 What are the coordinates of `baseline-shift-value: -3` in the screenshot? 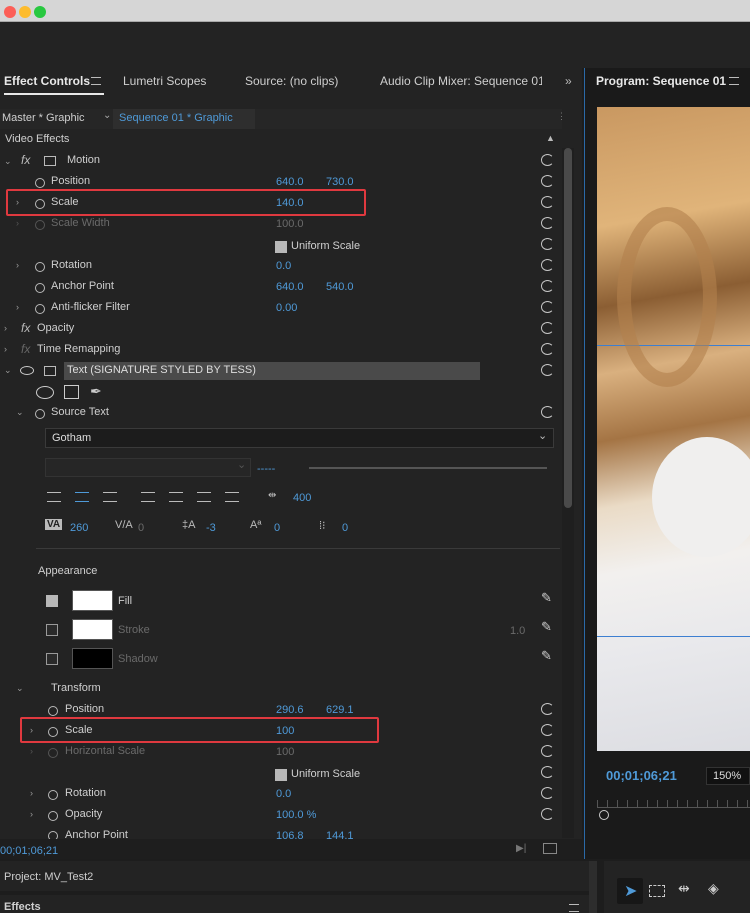 It's located at (211, 528).